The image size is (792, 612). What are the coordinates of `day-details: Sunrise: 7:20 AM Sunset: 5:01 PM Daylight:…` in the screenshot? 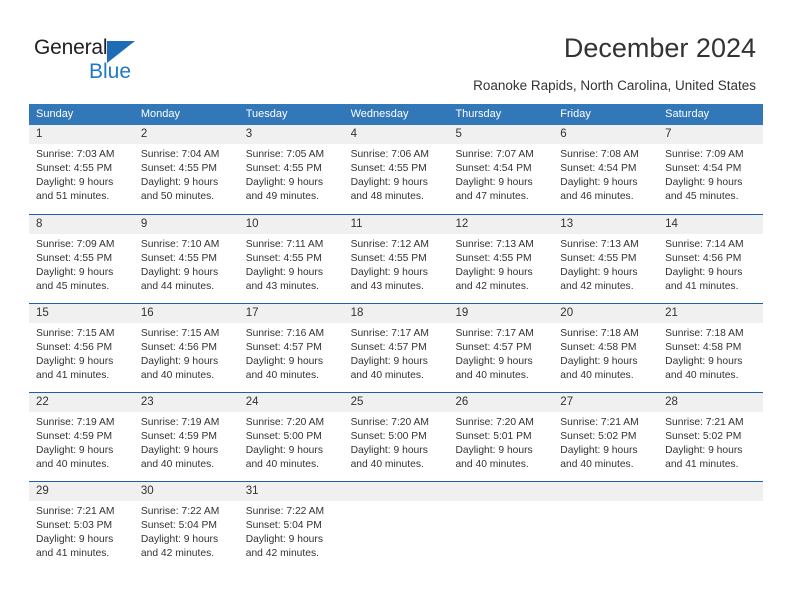 It's located at (500, 442).